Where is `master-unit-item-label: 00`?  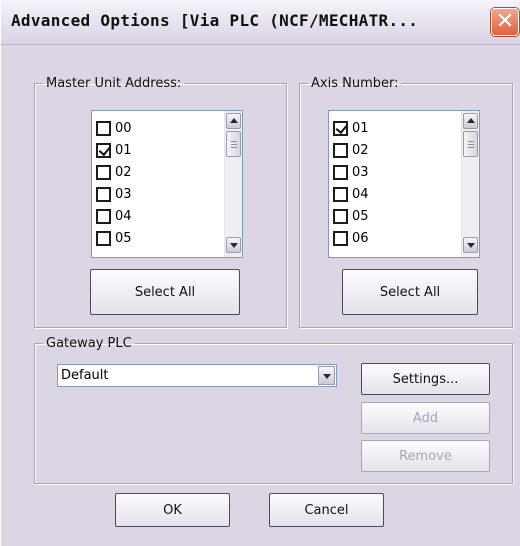
master-unit-item-label: 00 is located at coordinates (123, 128).